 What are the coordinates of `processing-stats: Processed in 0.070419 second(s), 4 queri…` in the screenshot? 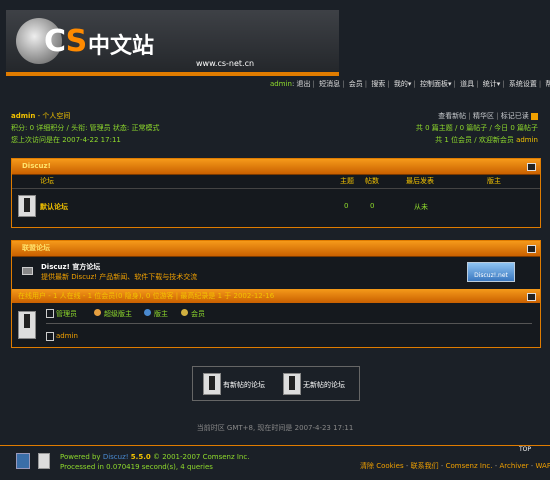 It's located at (136, 467).